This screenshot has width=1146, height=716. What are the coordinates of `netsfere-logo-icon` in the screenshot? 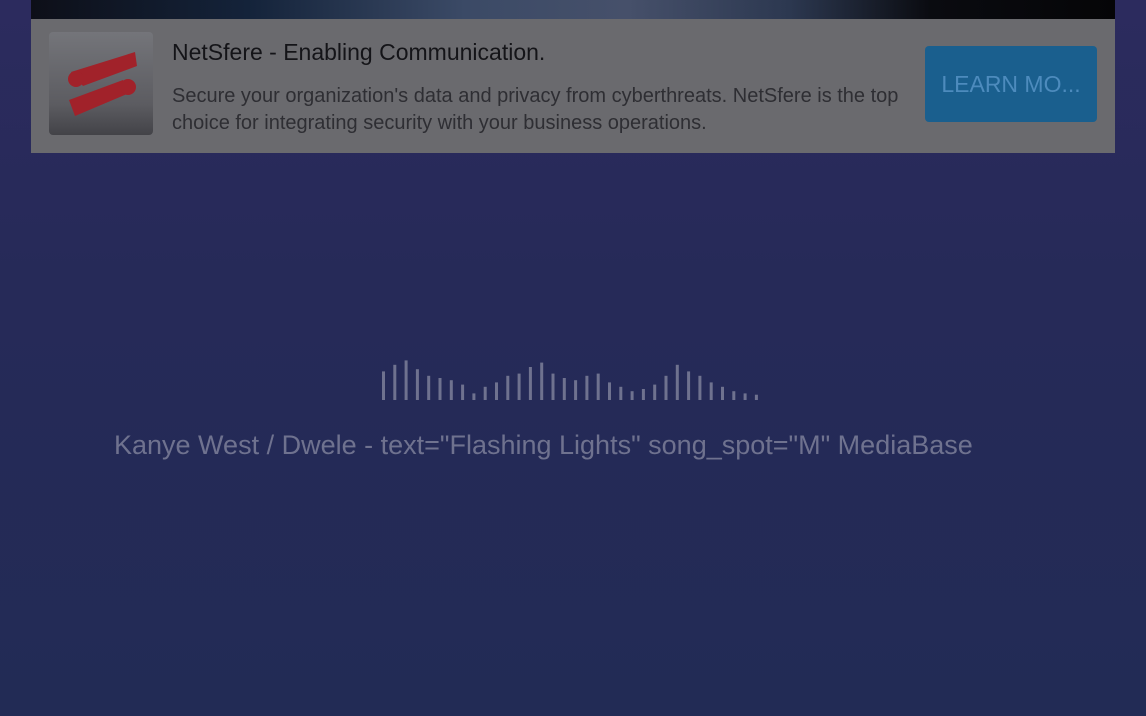 It's located at (101, 83).